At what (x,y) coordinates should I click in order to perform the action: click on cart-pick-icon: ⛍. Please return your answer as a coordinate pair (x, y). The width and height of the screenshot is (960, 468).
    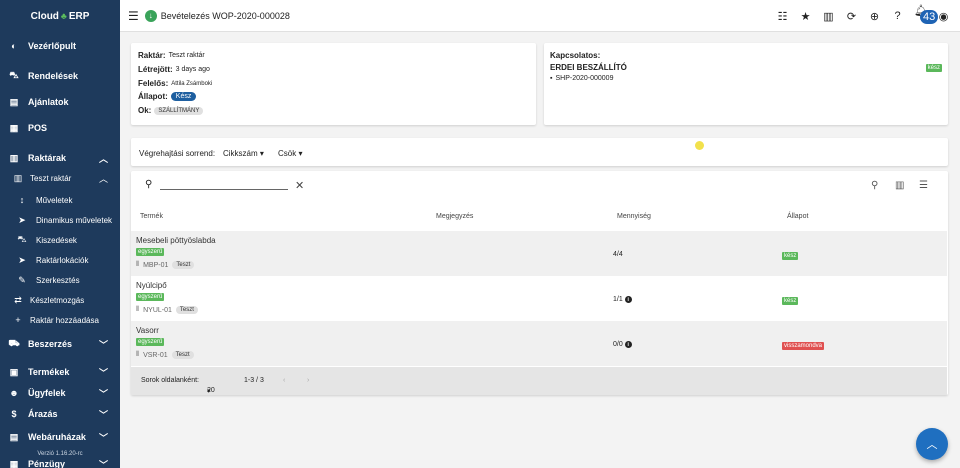
    Looking at the image, I should click on (22, 239).